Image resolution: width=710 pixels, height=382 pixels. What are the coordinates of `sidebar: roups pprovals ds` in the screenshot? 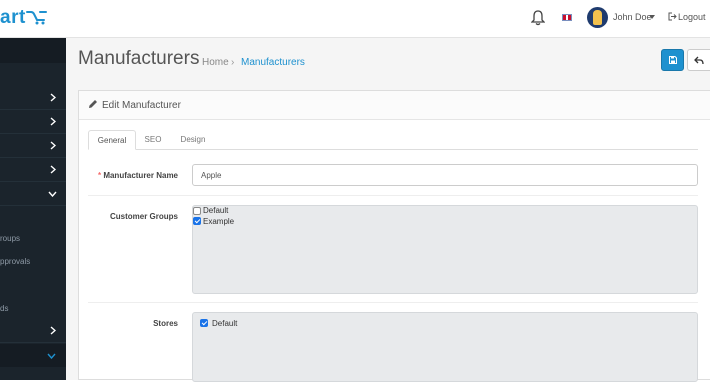 It's located at (33, 209).